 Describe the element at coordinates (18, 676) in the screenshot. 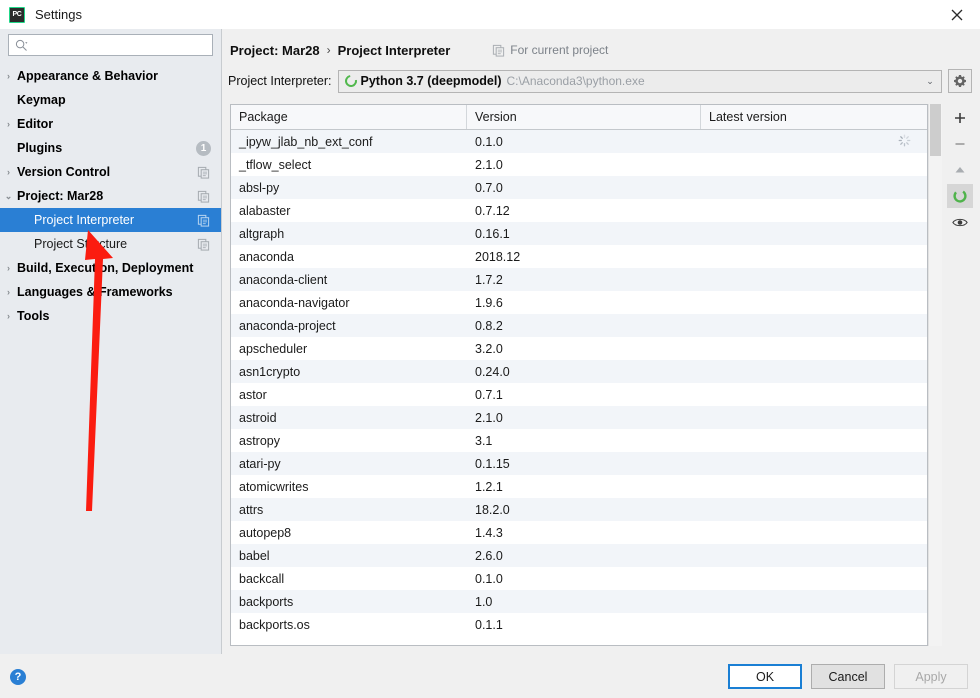

I see `help-icon: ?` at that location.